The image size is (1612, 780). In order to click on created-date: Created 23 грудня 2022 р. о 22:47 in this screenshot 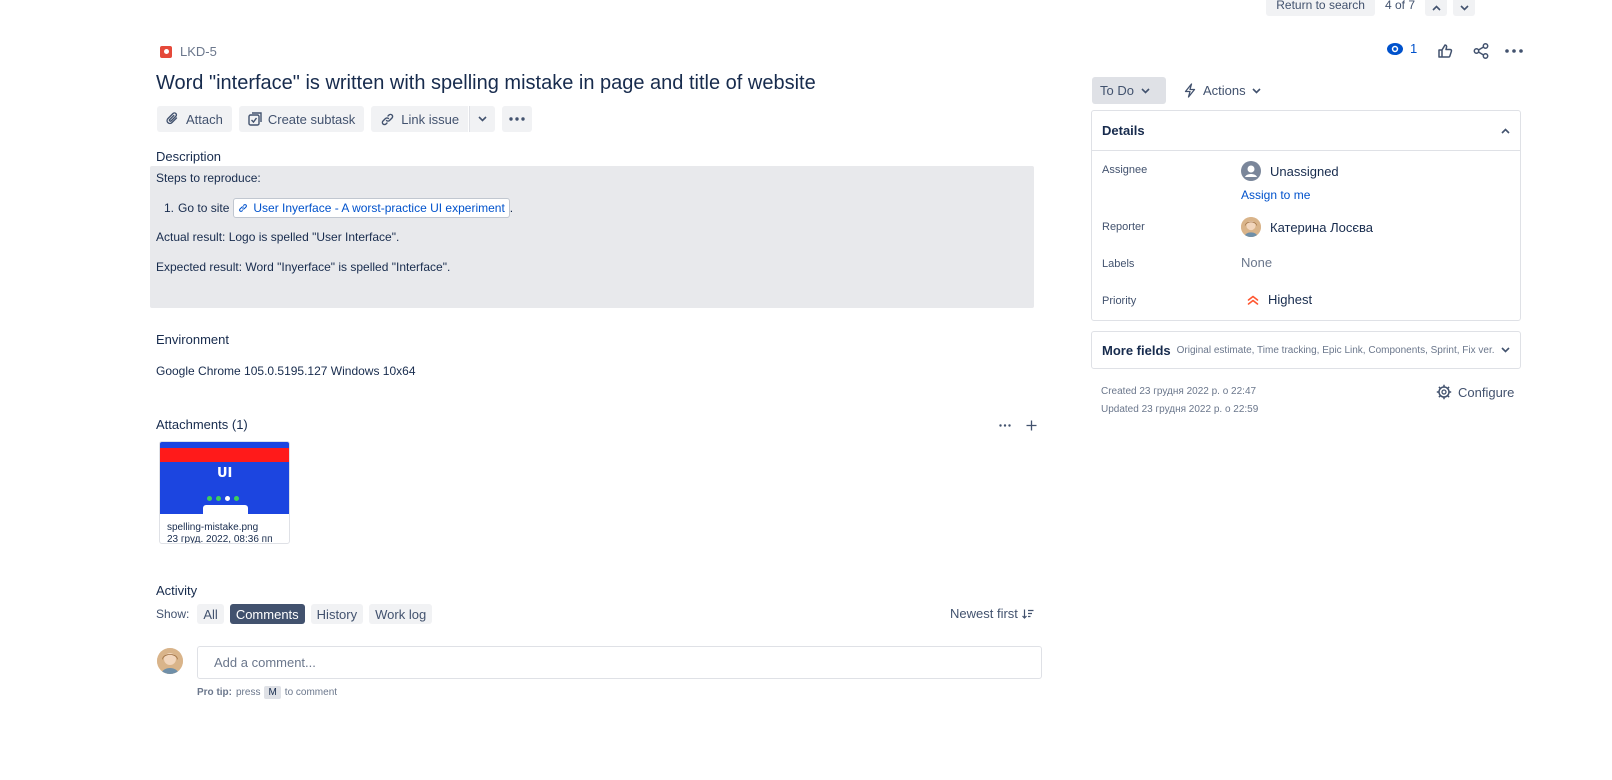, I will do `click(1179, 391)`.